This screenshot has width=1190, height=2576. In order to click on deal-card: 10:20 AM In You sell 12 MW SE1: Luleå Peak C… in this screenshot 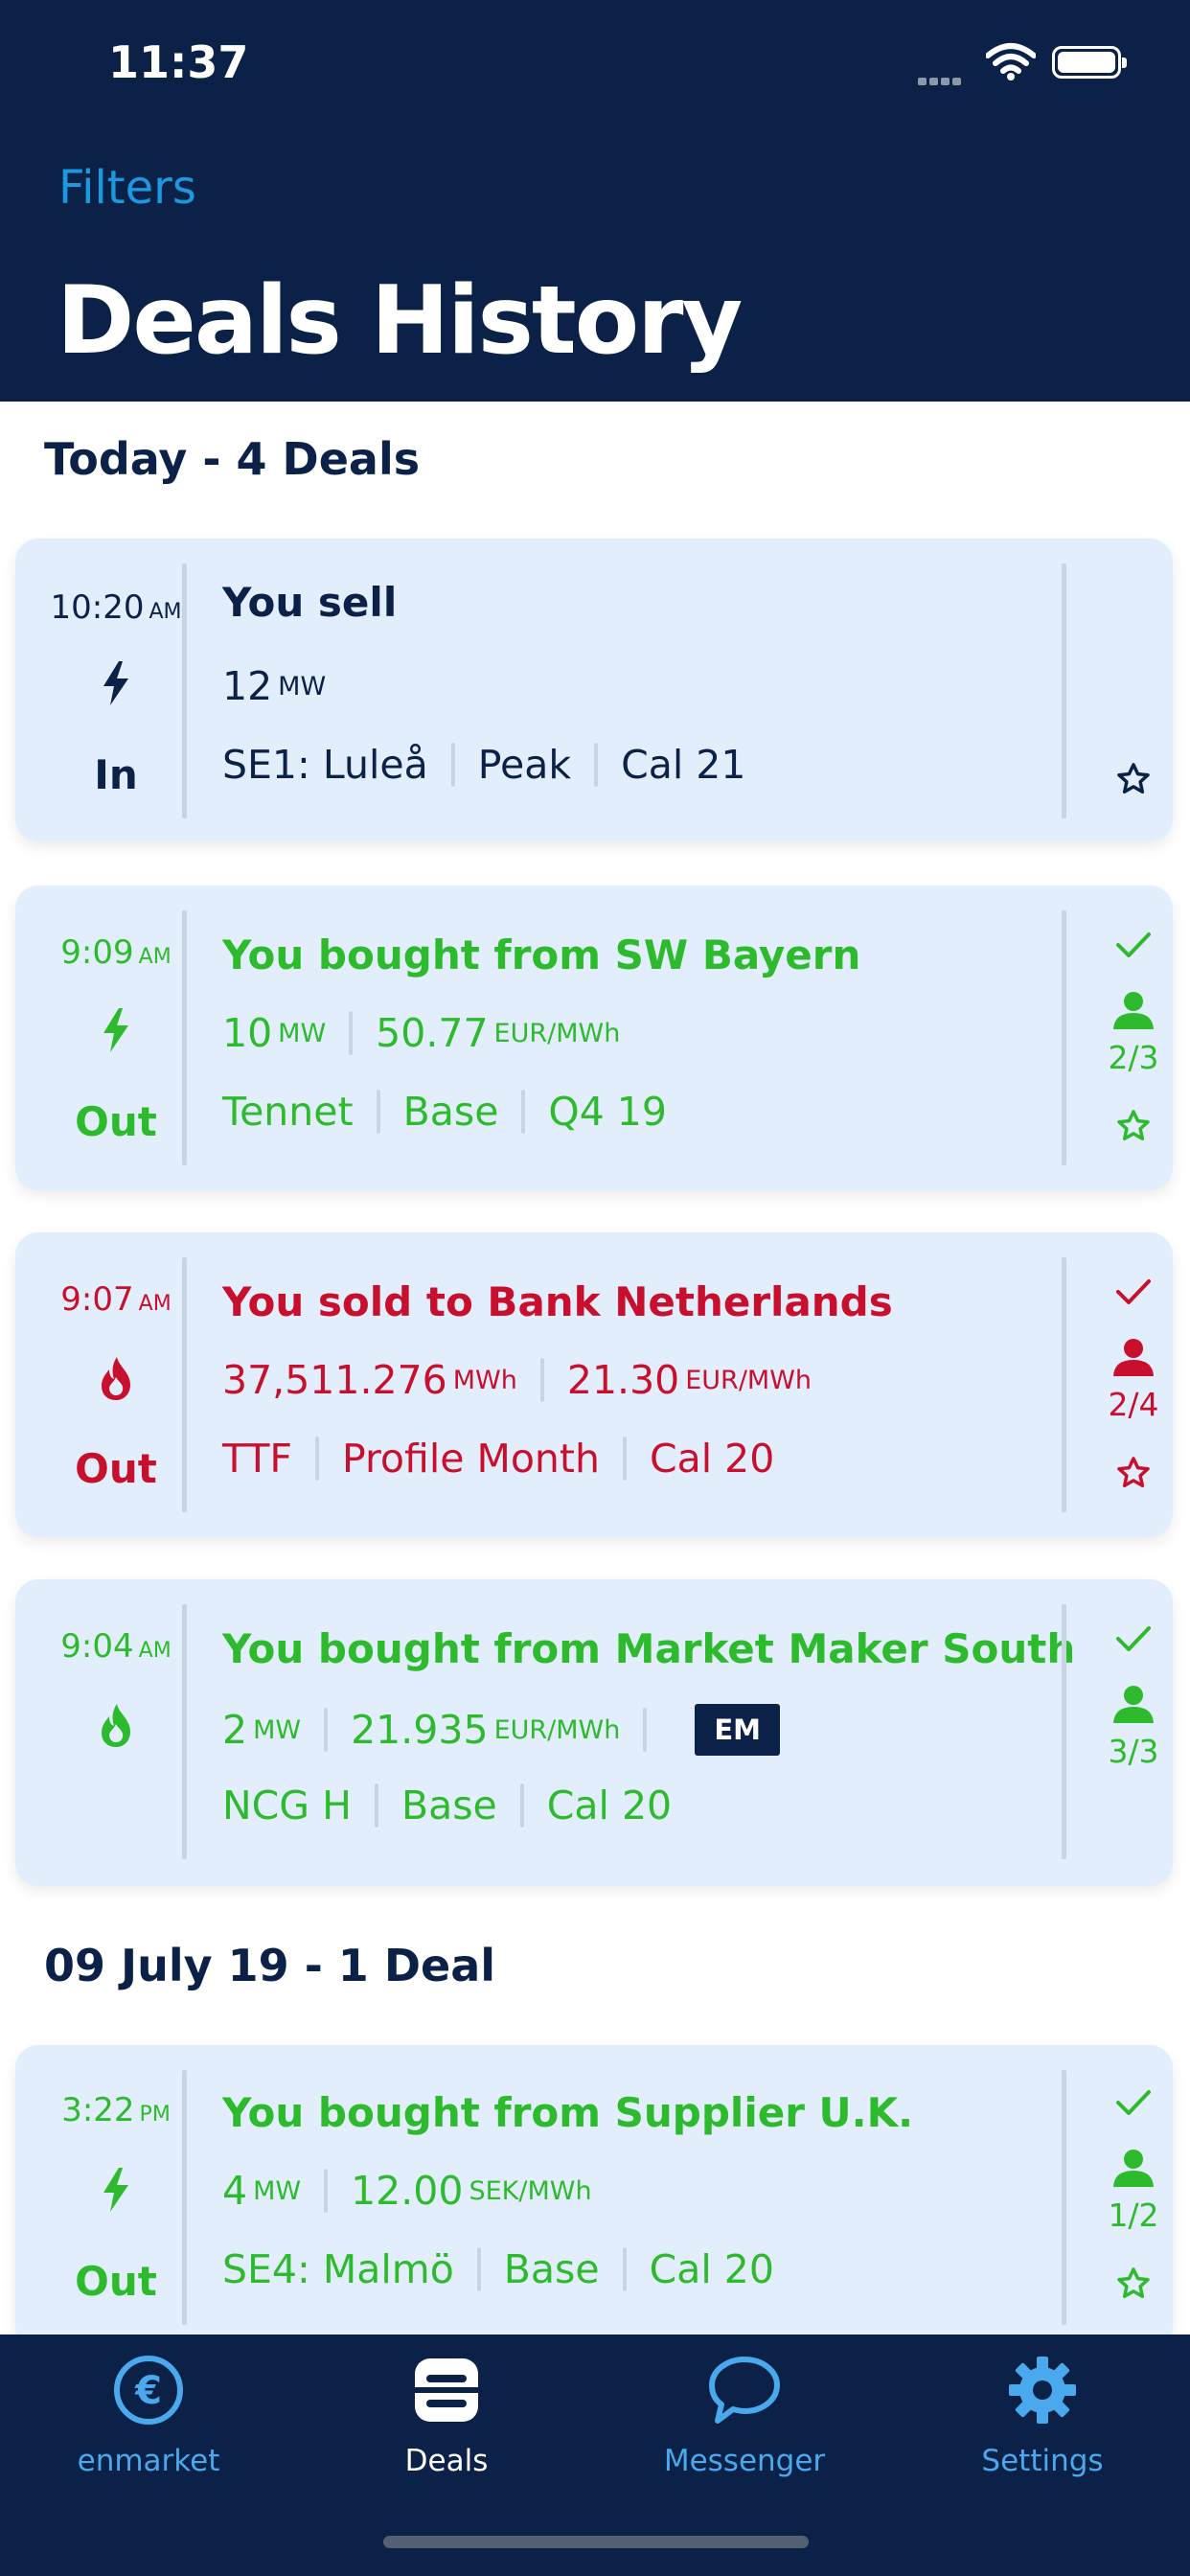, I will do `click(594, 690)`.